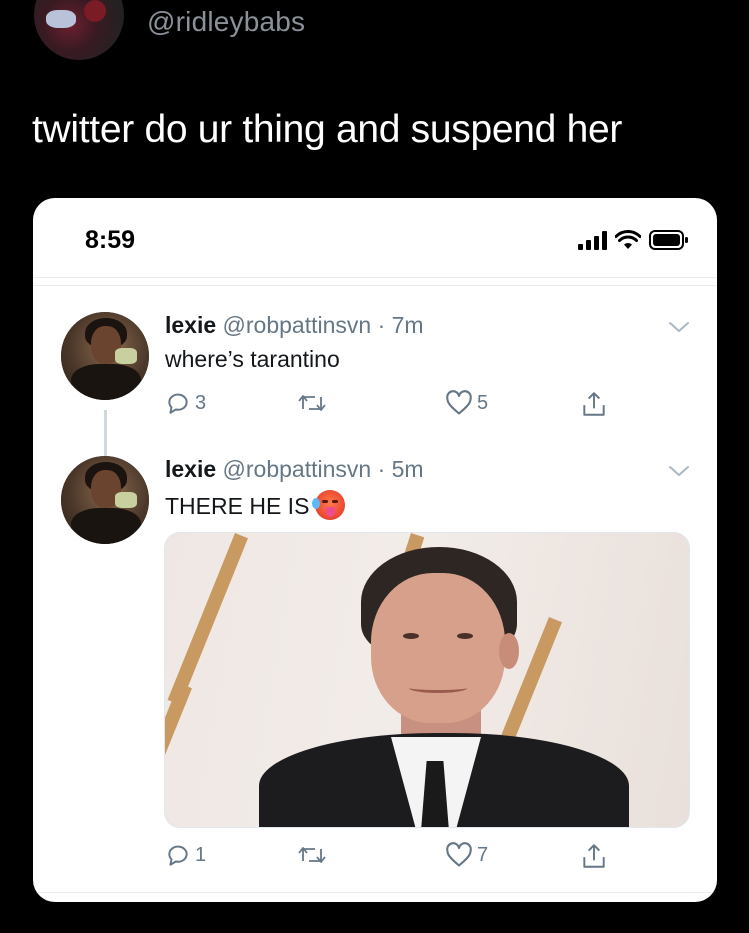 The width and height of the screenshot is (749, 933). Describe the element at coordinates (323, 325) in the screenshot. I see `handle-and-time: @robpattinsvn · 7m` at that location.